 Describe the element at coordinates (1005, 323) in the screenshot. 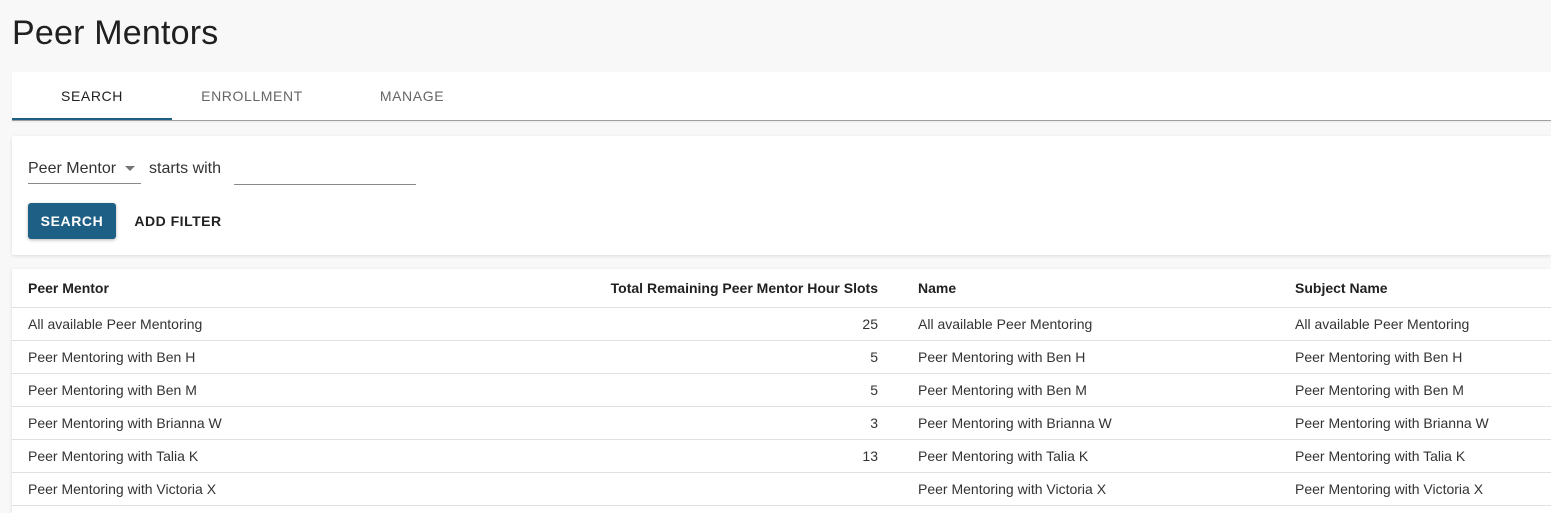

I see `cell-name: All available Peer Mentoring` at that location.